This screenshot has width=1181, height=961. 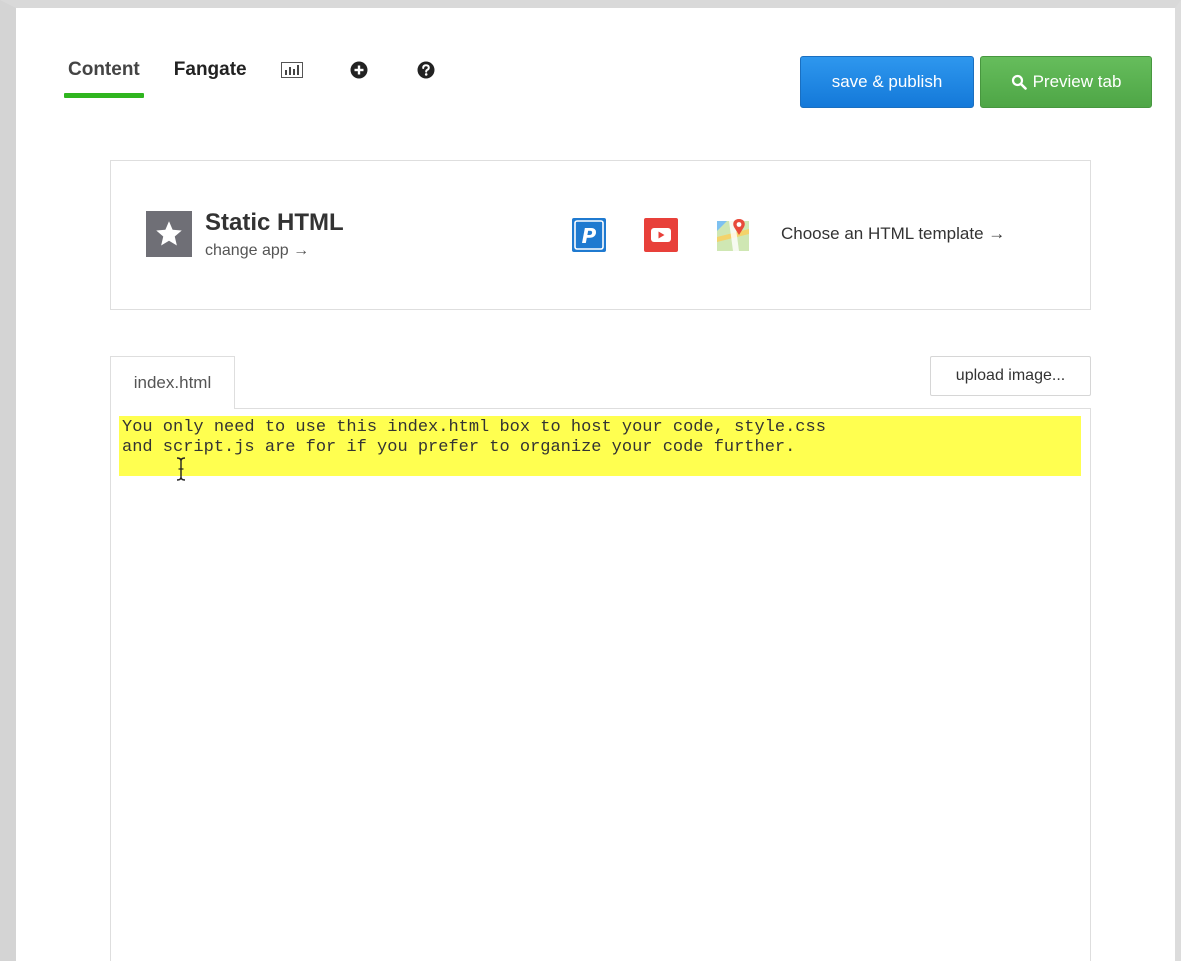 I want to click on preview-tab-button: Preview tab, so click(x=1066, y=82).